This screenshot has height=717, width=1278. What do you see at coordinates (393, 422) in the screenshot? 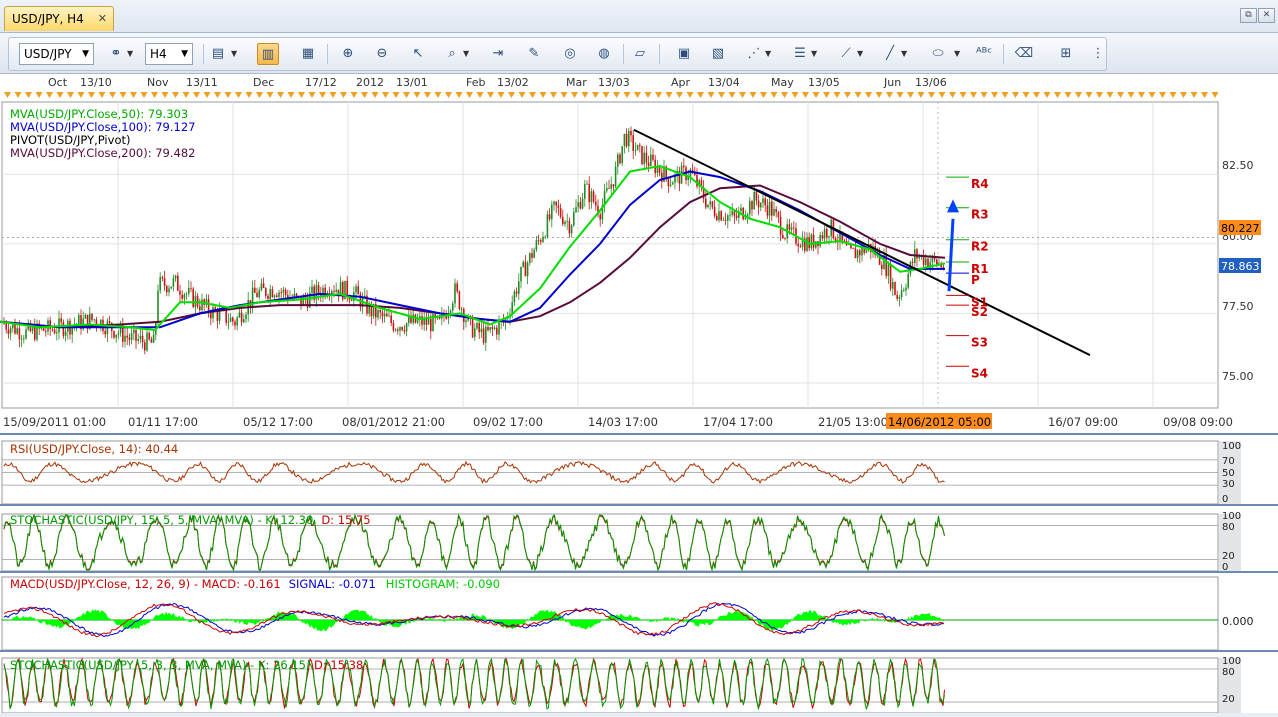
I see `x-tick-label: 08/01/2012 21:00` at bounding box center [393, 422].